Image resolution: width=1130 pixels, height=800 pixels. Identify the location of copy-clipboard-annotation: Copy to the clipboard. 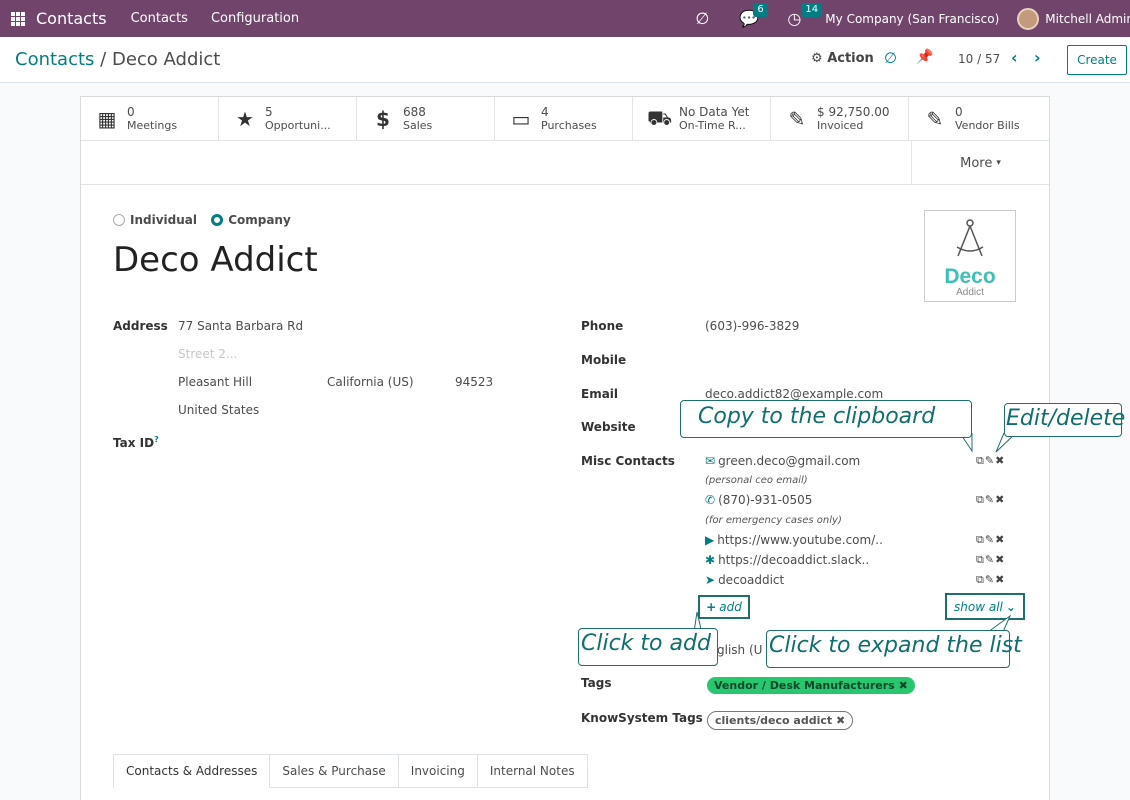
(826, 419).